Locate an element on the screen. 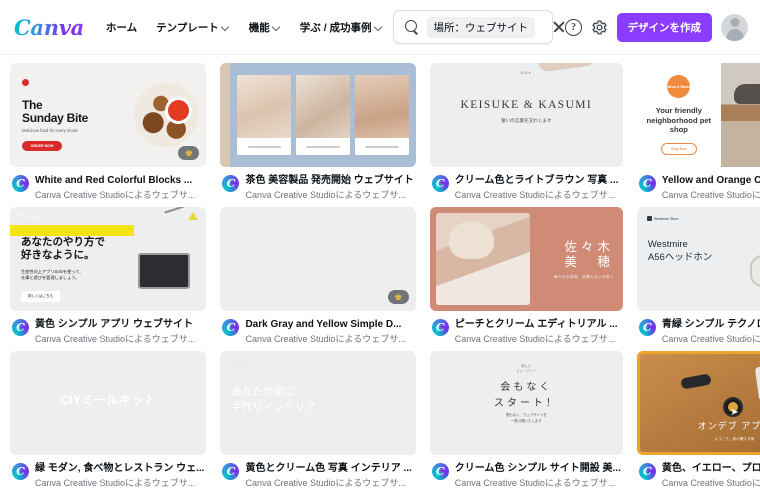 This screenshot has height=500, width=760. thumb-subheading: Delicious food for every mood is located at coordinates (50, 131).